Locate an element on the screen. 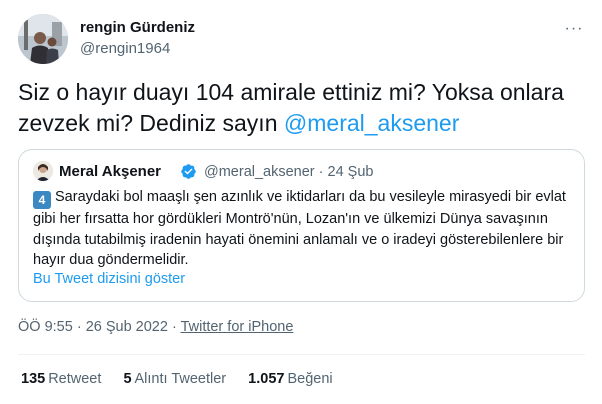 Image resolution: width=602 pixels, height=404 pixels. retweet-count: 135 Retweet is located at coordinates (61, 379).